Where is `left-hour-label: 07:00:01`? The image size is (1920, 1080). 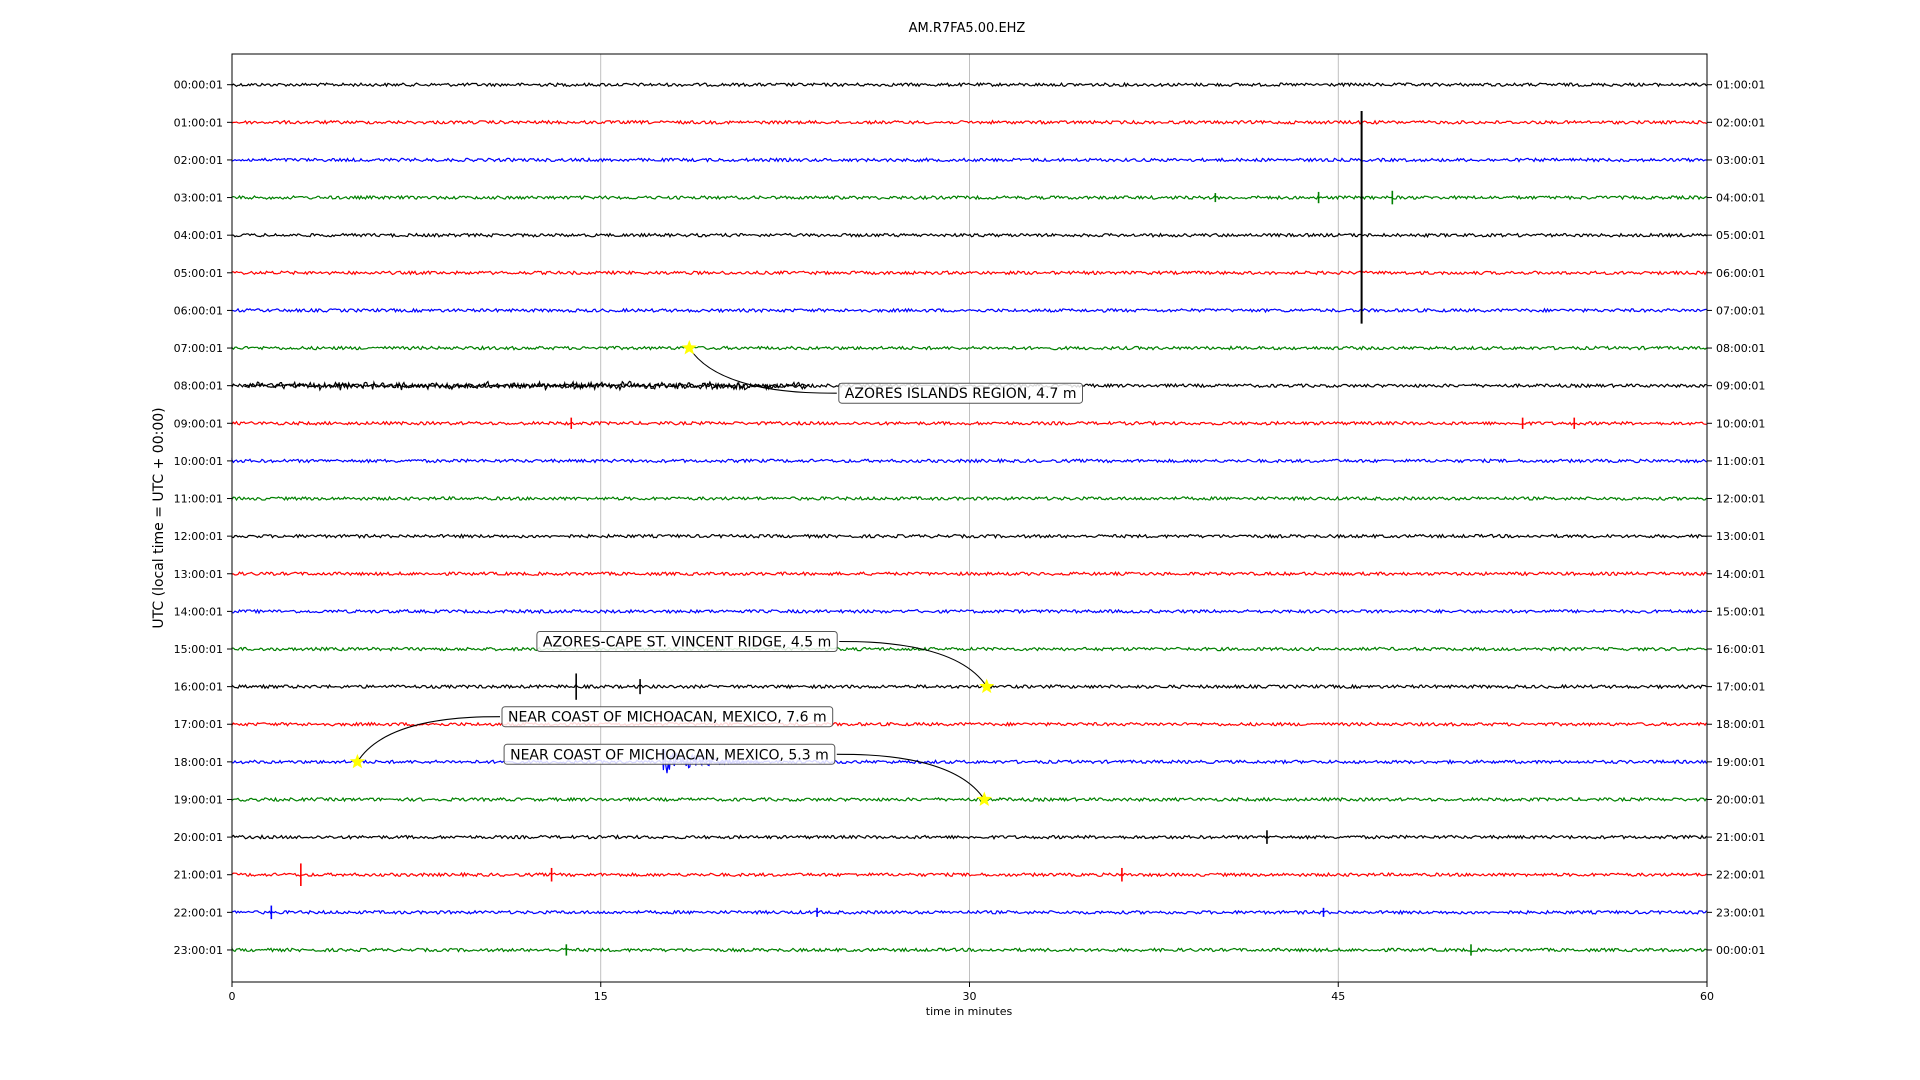 left-hour-label: 07:00:01 is located at coordinates (198, 348).